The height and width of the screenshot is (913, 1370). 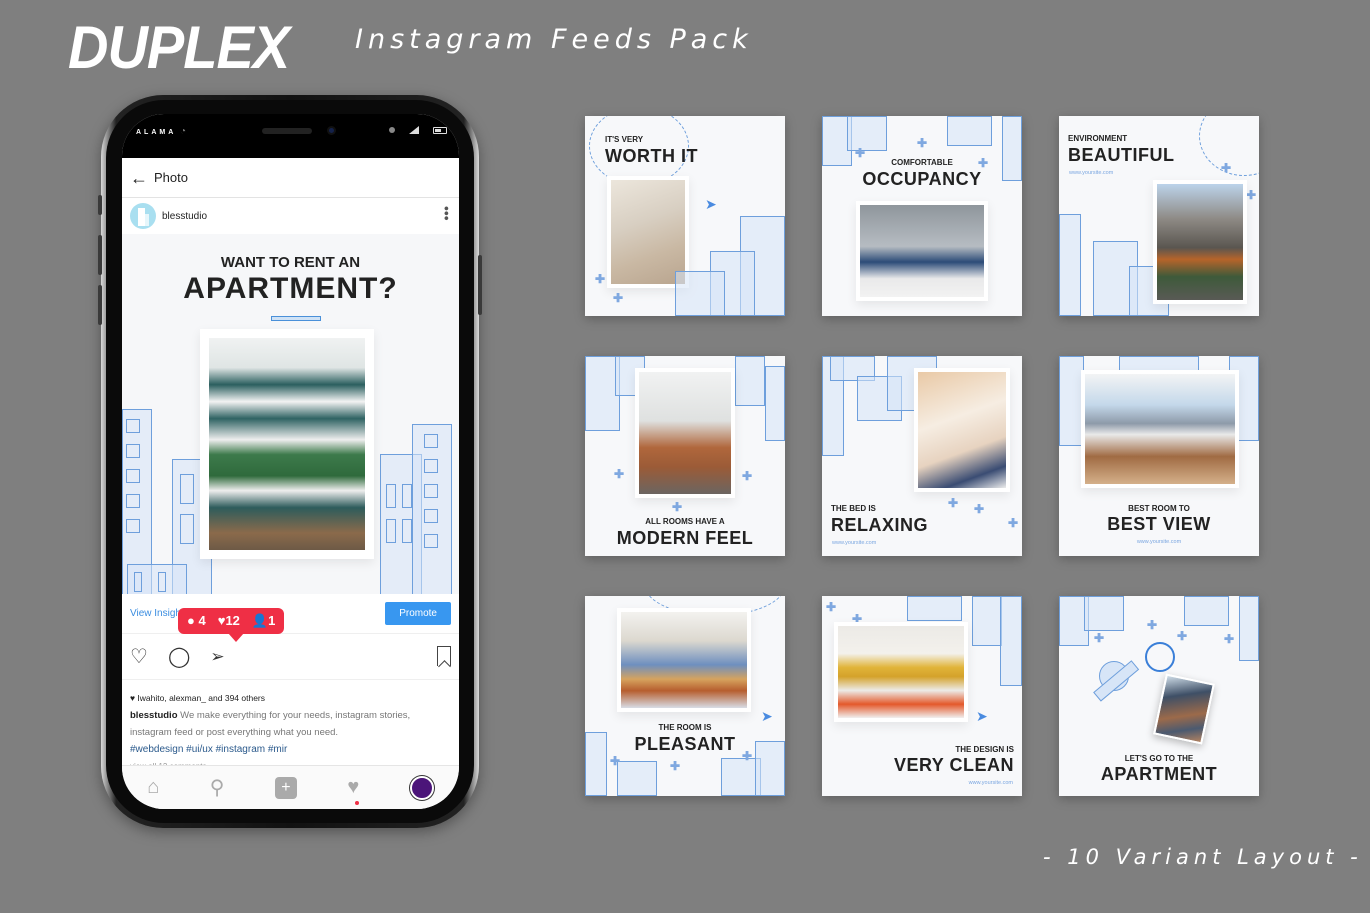 I want to click on search-icon: ⚲, so click(x=217, y=787).